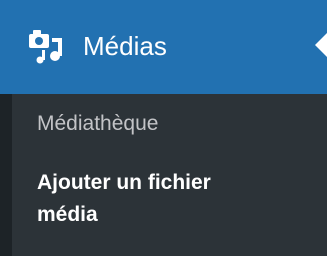 Image resolution: width=327 pixels, height=256 pixels. Describe the element at coordinates (45, 47) in the screenshot. I see `media-icon` at that location.